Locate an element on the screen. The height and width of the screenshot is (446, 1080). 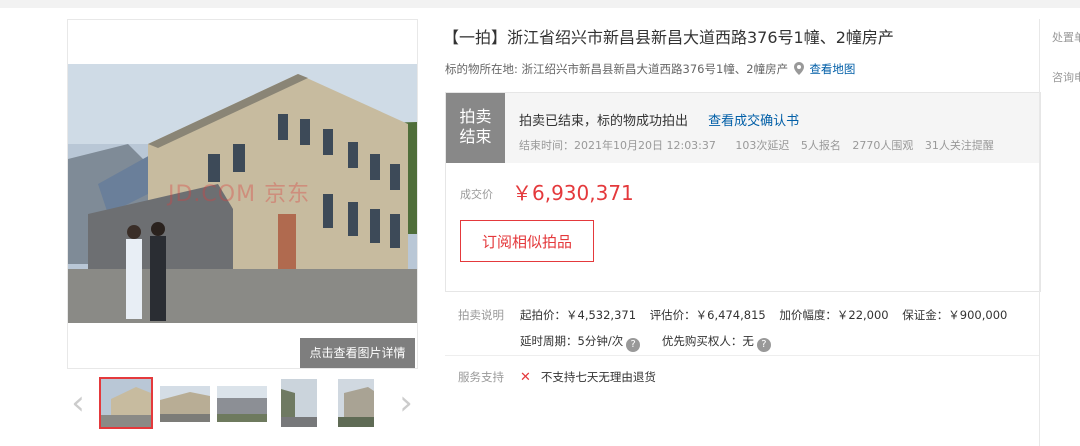
badge-line-1: 拍卖 is located at coordinates (475, 116).